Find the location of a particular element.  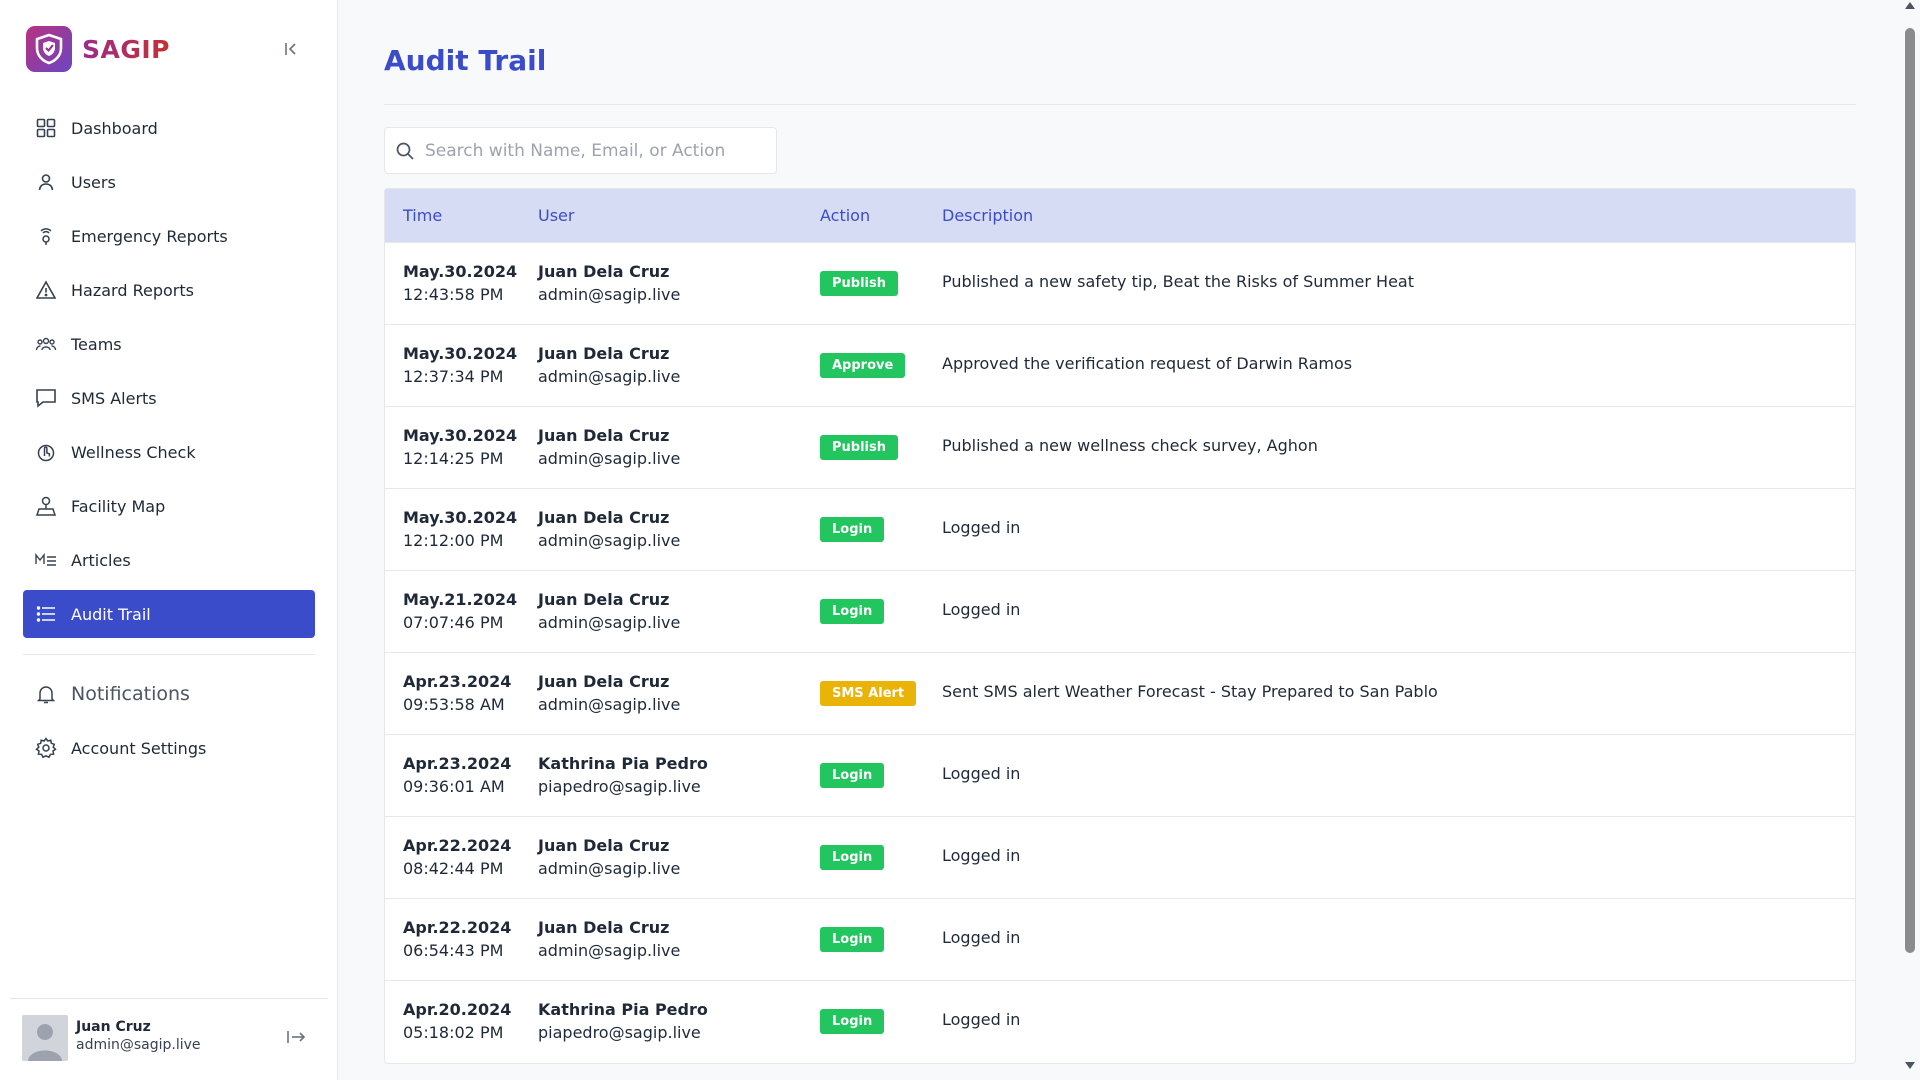

sidebar-item-label: Account Settings is located at coordinates (139, 748).